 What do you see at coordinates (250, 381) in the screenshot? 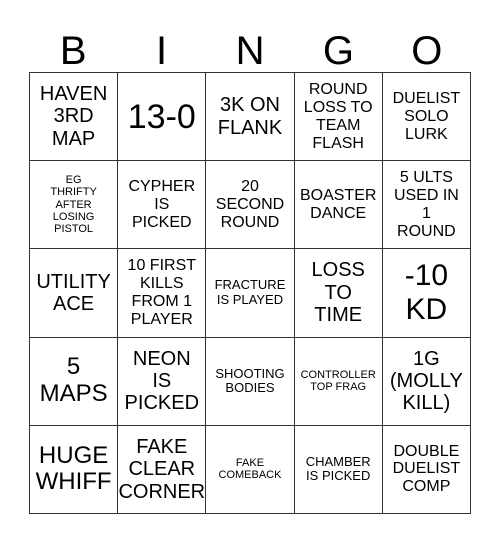
I see `bingo-cell: SHOOTING BODIES` at bounding box center [250, 381].